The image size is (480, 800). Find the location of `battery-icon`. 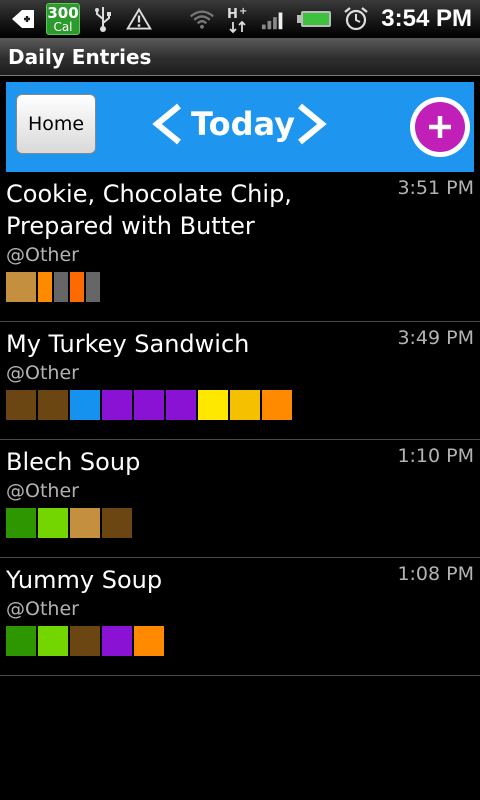

battery-icon is located at coordinates (315, 19).